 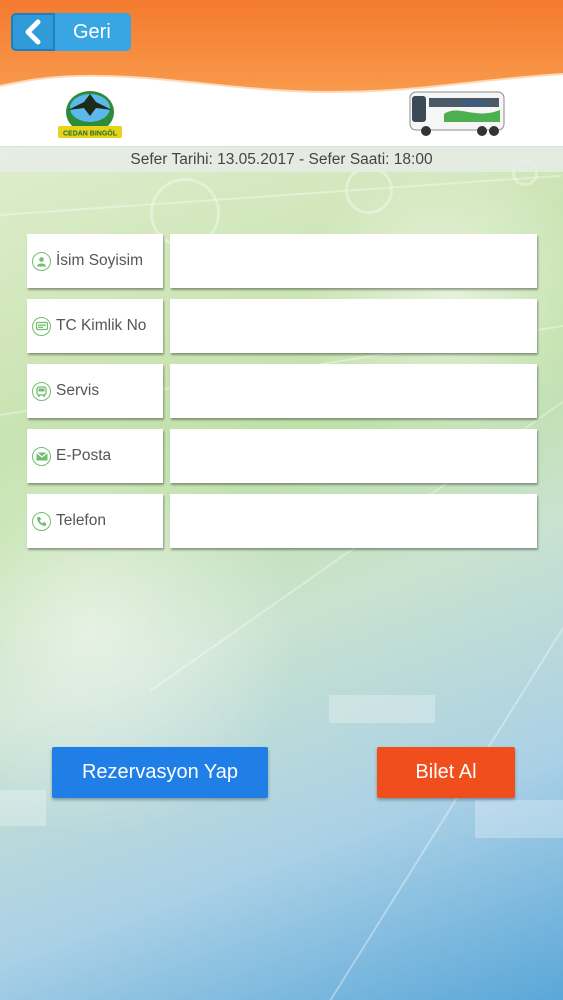 I want to click on reserve-button: Rezervasyon Yap, so click(x=160, y=772).